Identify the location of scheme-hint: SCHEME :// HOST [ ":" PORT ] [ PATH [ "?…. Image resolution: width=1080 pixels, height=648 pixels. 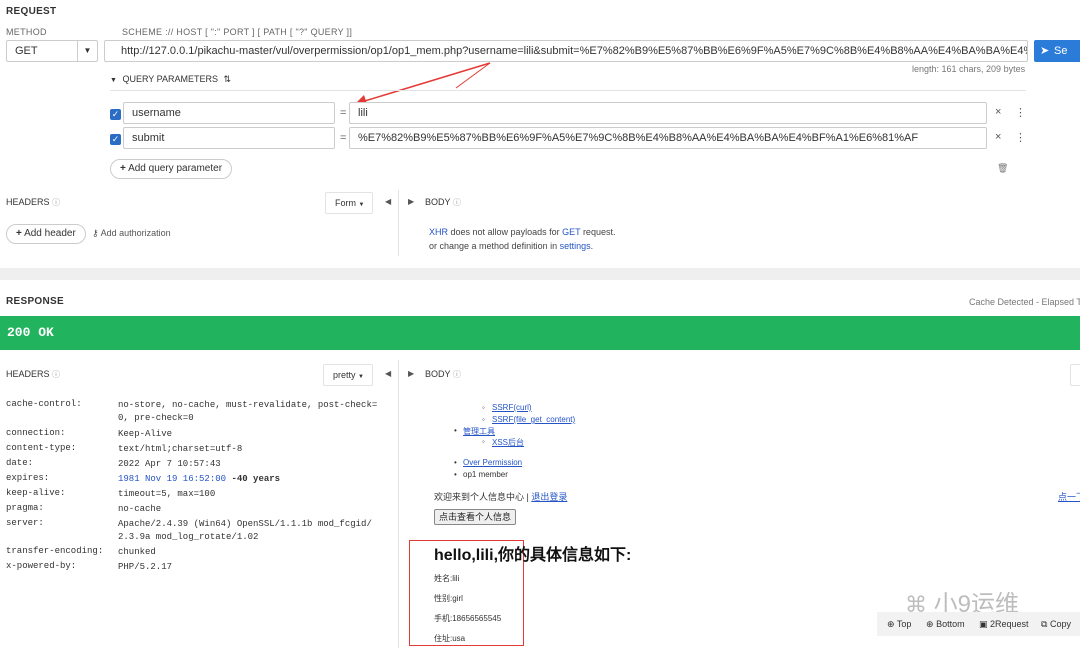
(237, 32).